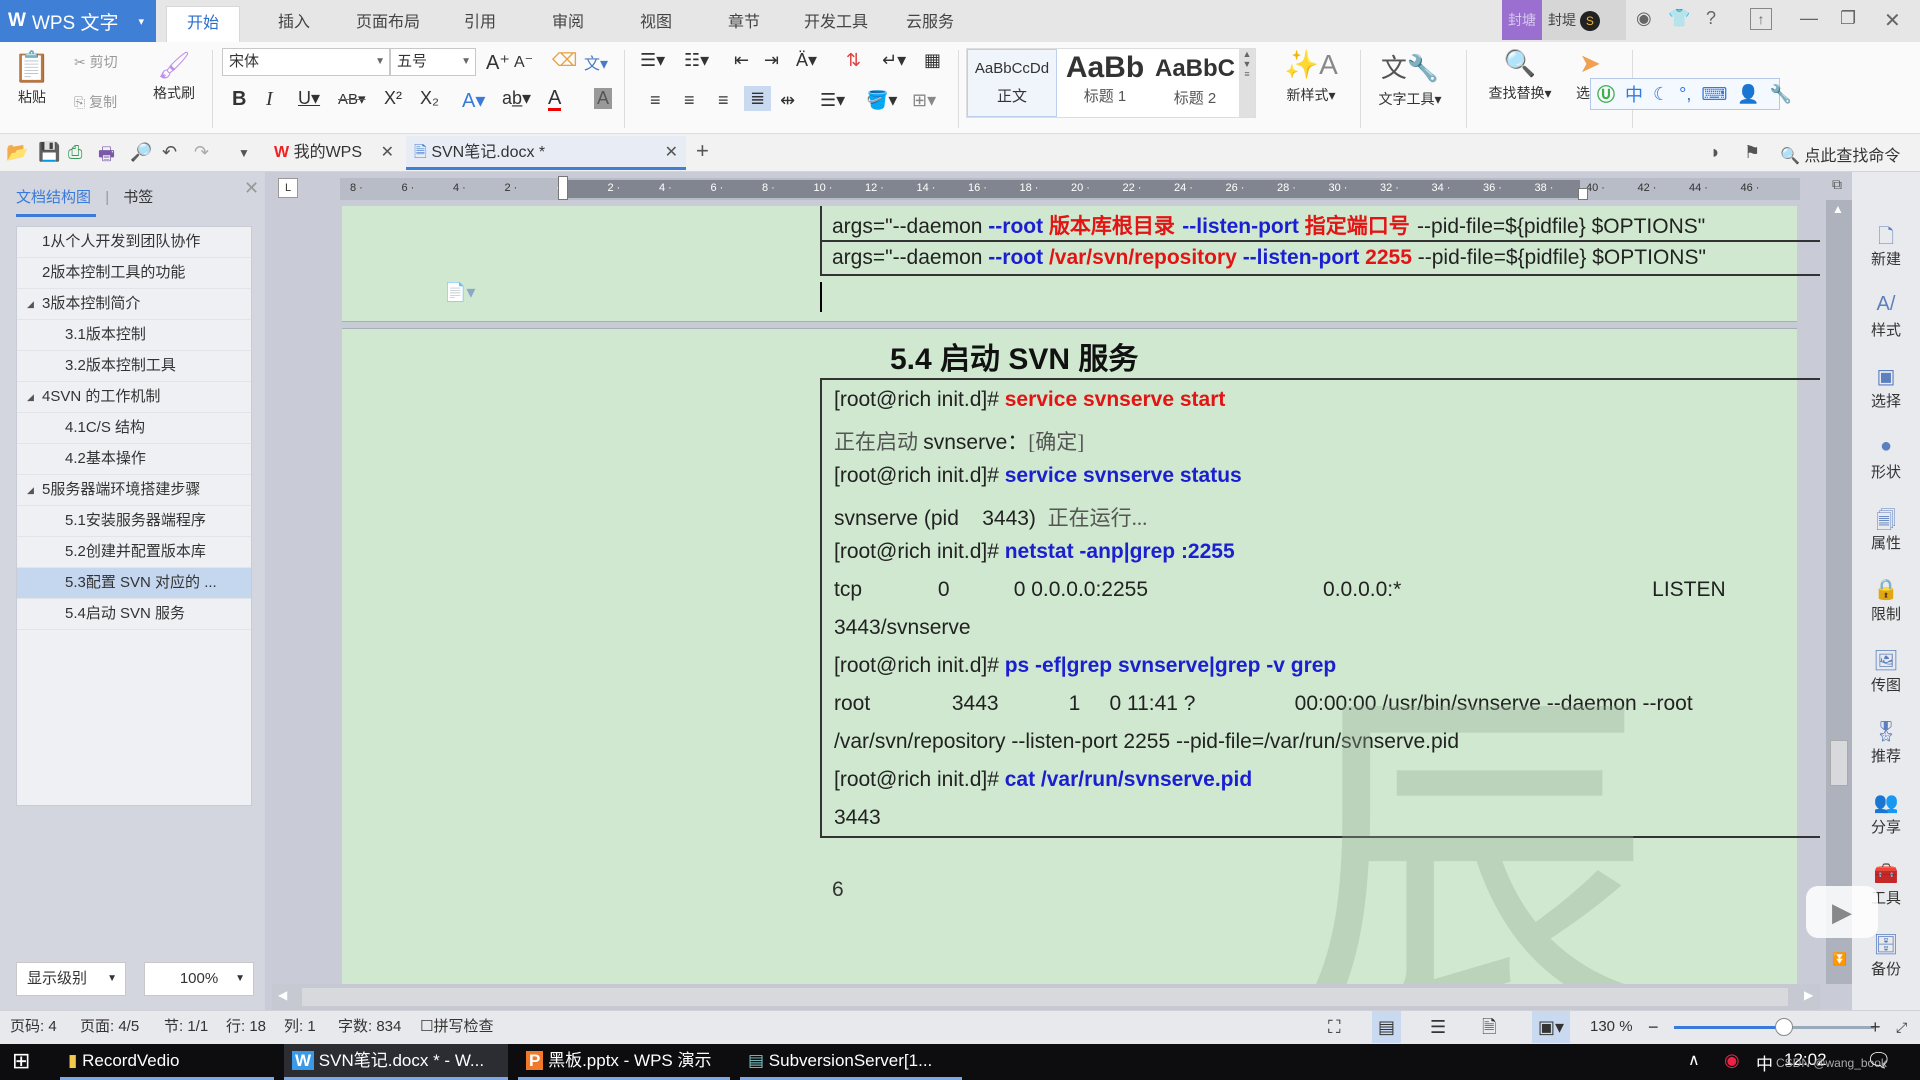  I want to click on command-search: 🔍 点此查找命令, so click(1840, 154).